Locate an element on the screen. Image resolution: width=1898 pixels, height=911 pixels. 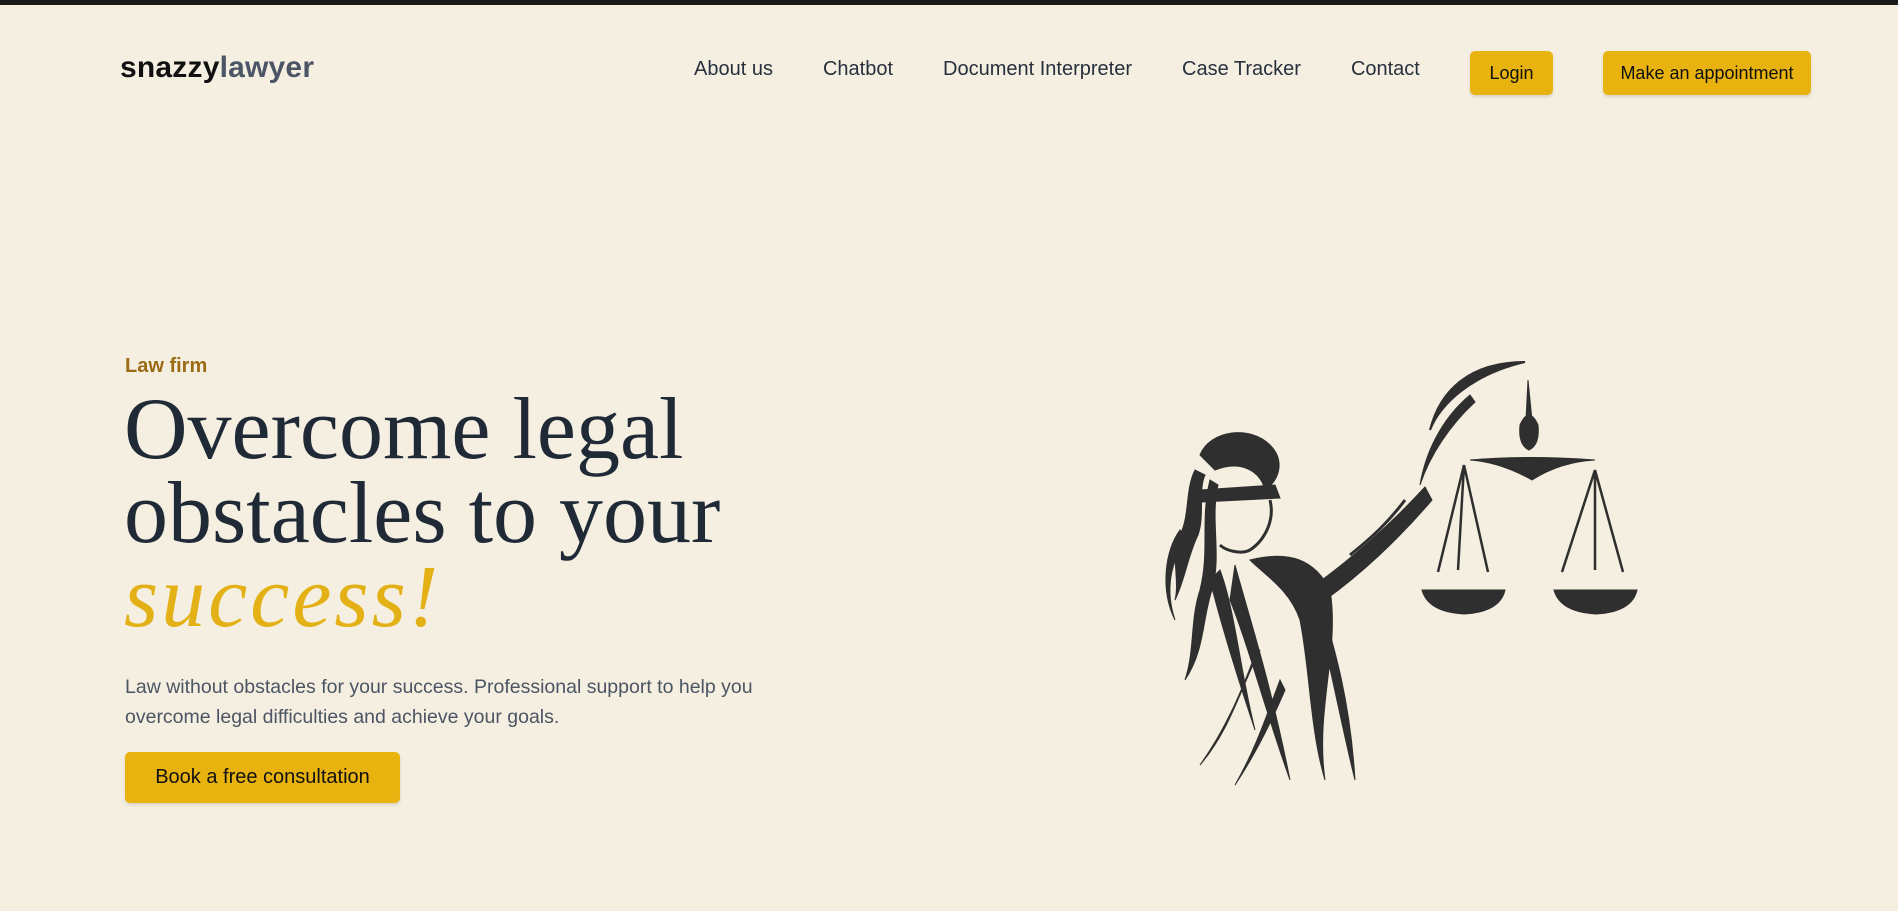
nav-item-chatbot: Chatbot is located at coordinates (858, 69).